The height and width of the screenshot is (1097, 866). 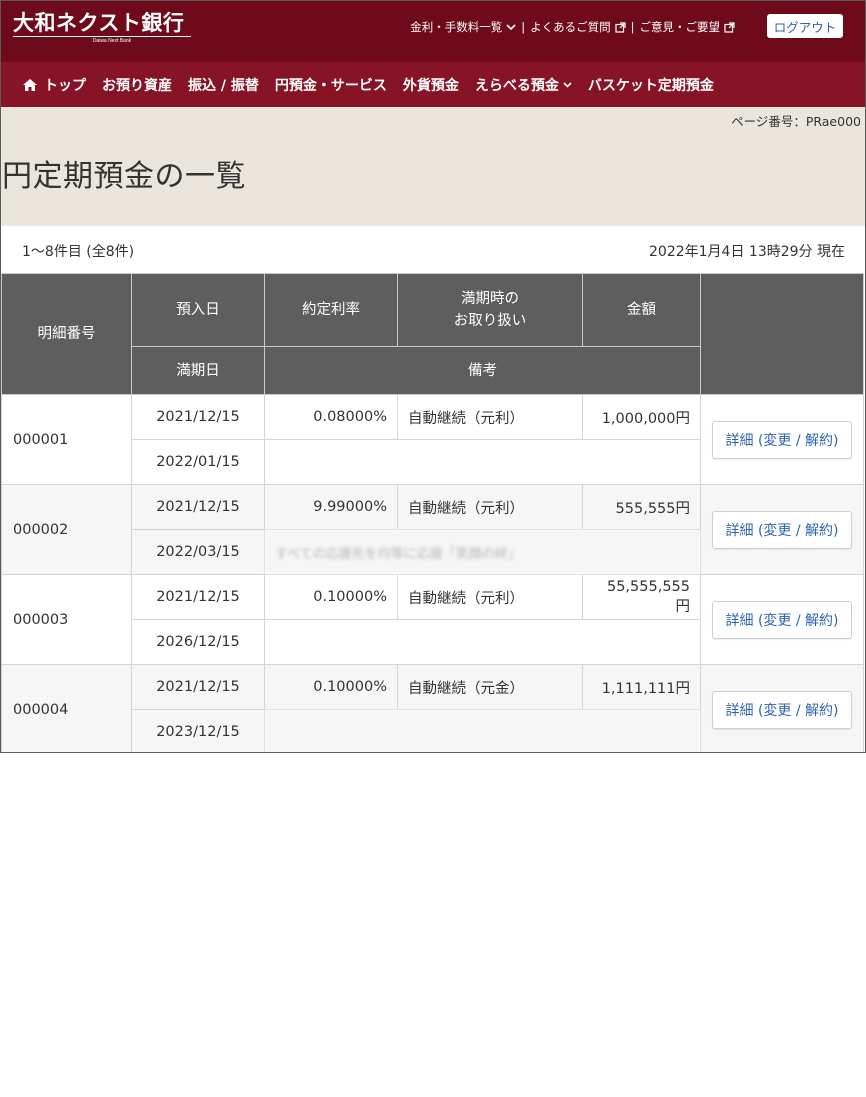 What do you see at coordinates (198, 462) in the screenshot?
I see `maturity-date-cell: 2022/01/15` at bounding box center [198, 462].